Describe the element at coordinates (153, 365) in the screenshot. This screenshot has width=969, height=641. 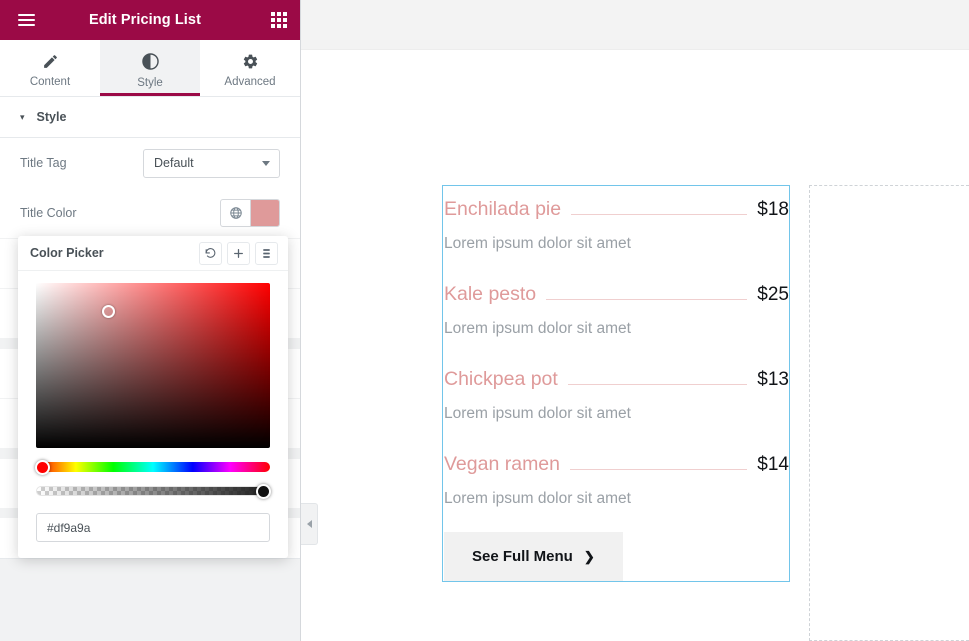
I see `saturation-value-area` at that location.